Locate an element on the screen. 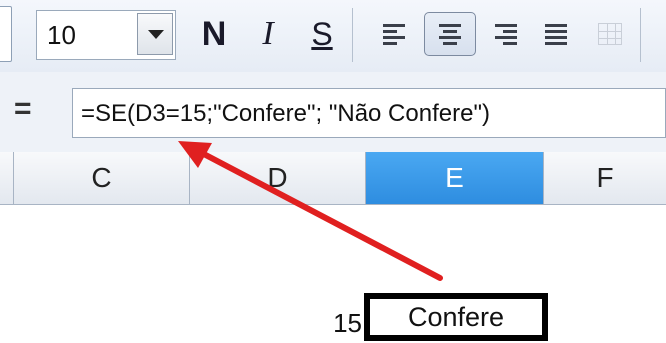 This screenshot has height=343, width=666. justify-icon is located at coordinates (556, 34).